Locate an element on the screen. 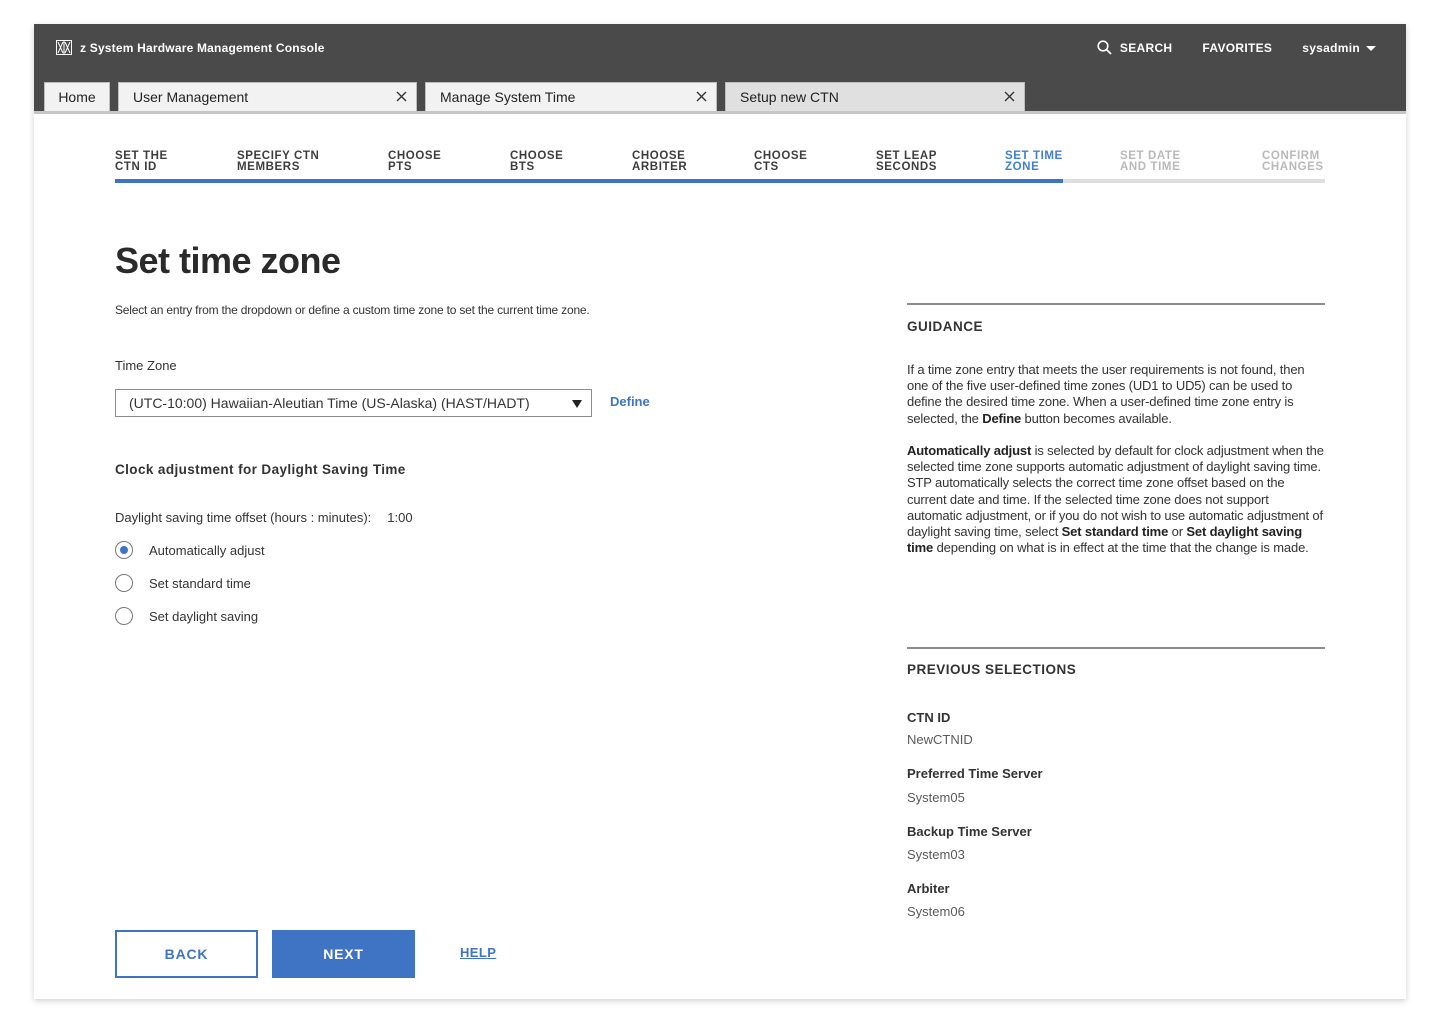  tab-label: Setup new CTN is located at coordinates (789, 97).